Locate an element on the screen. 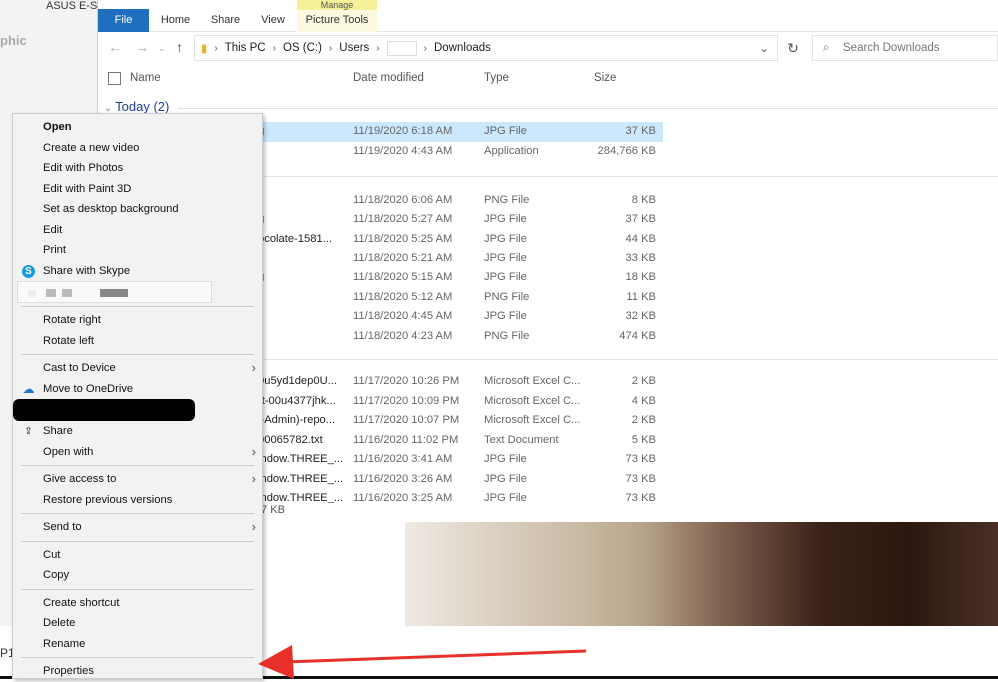  arrow-head is located at coordinates (276, 662).